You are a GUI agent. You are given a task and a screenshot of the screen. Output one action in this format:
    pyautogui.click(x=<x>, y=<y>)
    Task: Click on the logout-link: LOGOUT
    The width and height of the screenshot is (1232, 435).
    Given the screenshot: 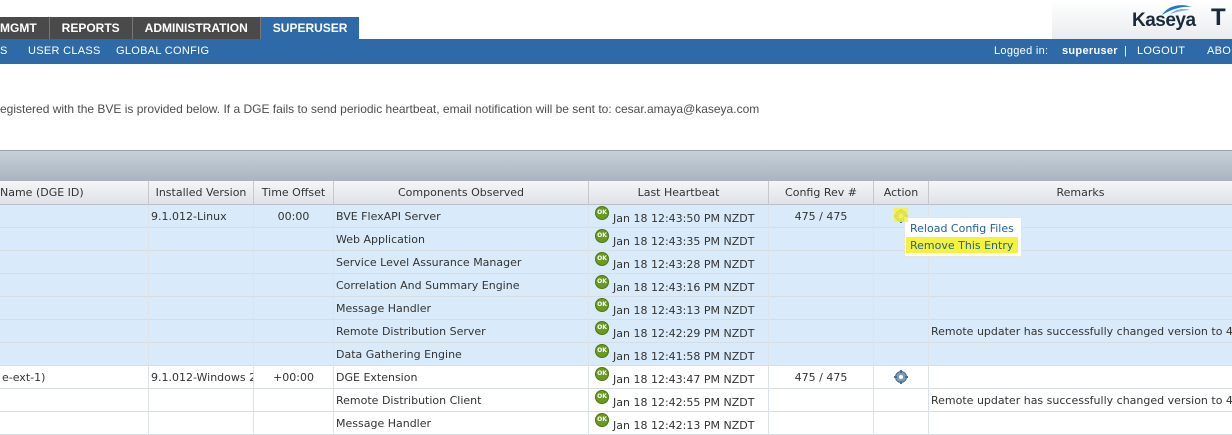 What is the action you would take?
    pyautogui.click(x=1161, y=51)
    